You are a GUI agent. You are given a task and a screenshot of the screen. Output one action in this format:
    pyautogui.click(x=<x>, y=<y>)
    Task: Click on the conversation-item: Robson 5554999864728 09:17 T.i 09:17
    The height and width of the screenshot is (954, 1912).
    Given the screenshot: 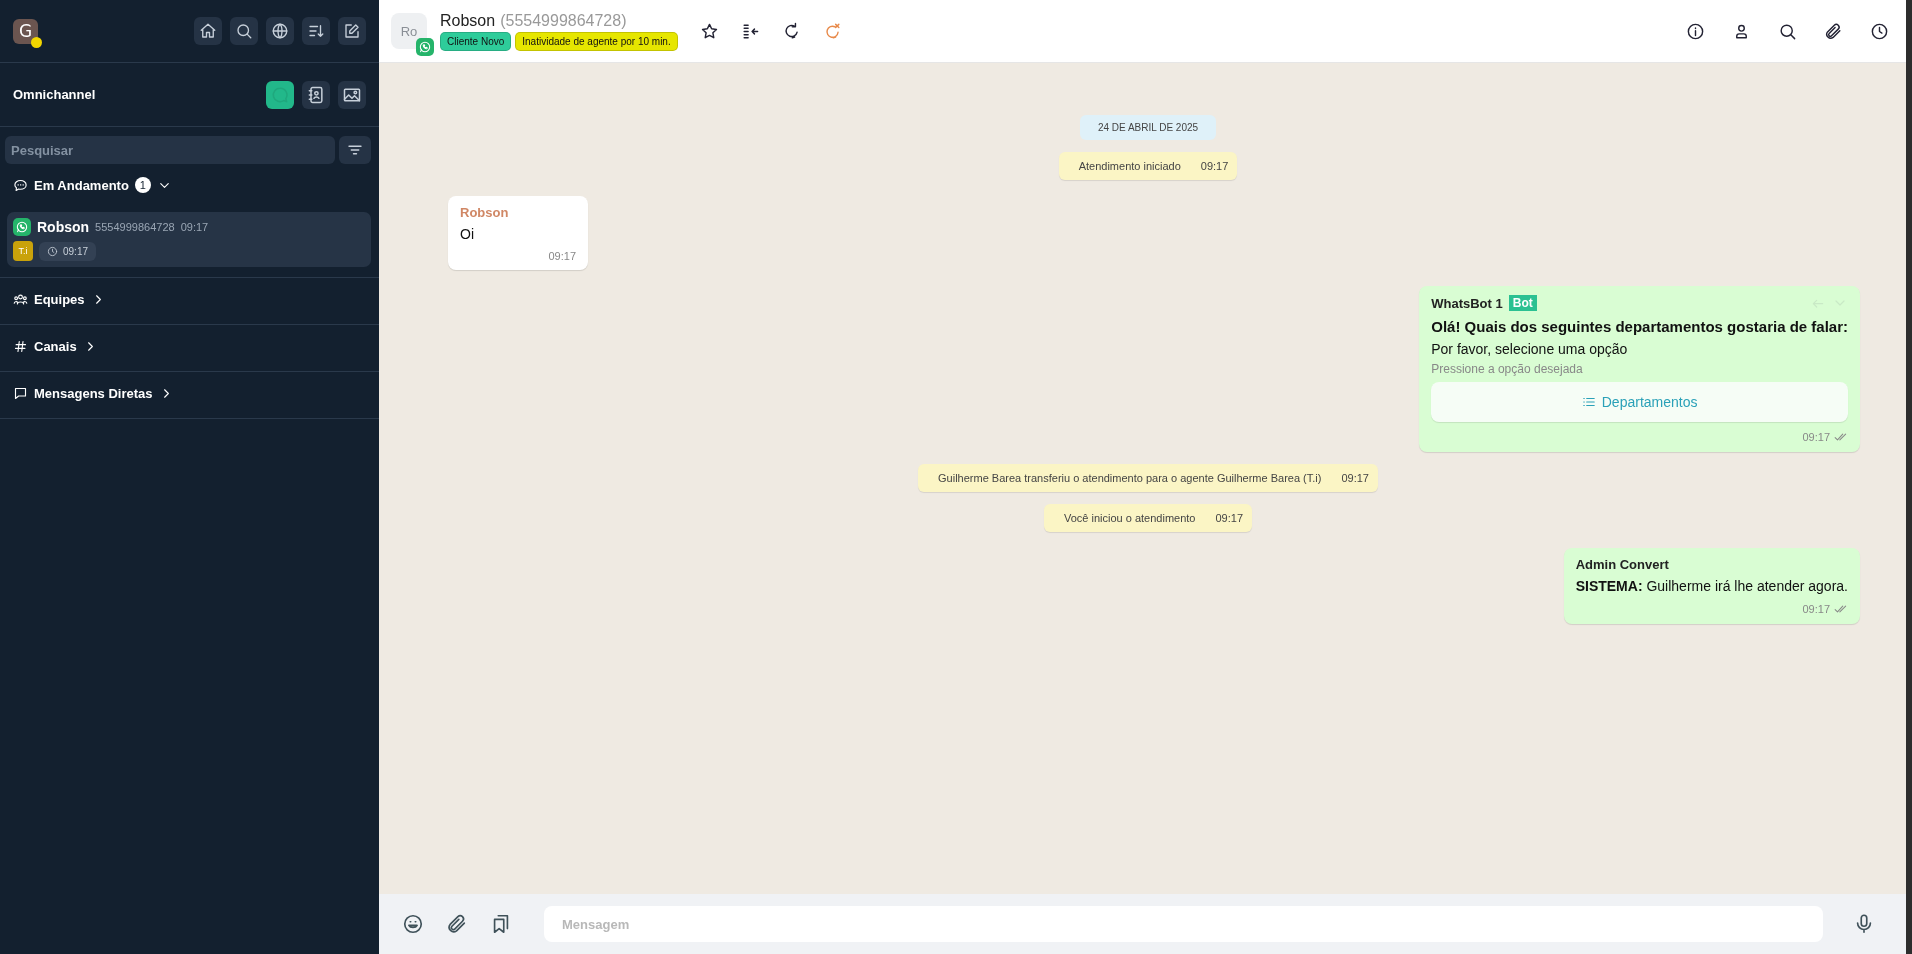 What is the action you would take?
    pyautogui.click(x=189, y=239)
    